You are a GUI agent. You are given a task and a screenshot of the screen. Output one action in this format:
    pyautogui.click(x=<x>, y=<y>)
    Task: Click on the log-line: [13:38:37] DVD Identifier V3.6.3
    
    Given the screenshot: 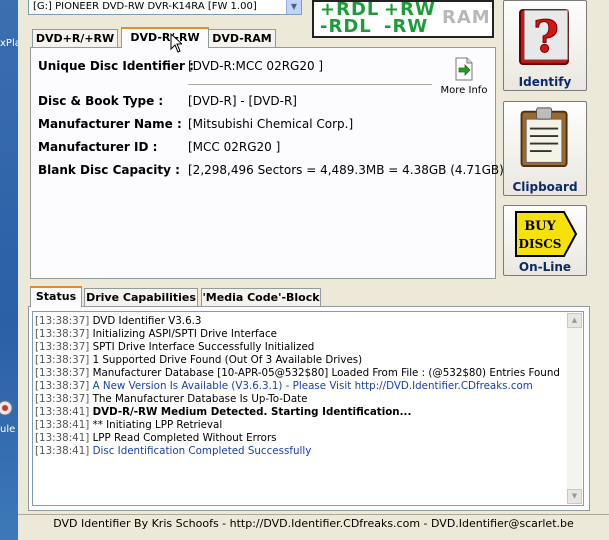 What is the action you would take?
    pyautogui.click(x=300, y=321)
    